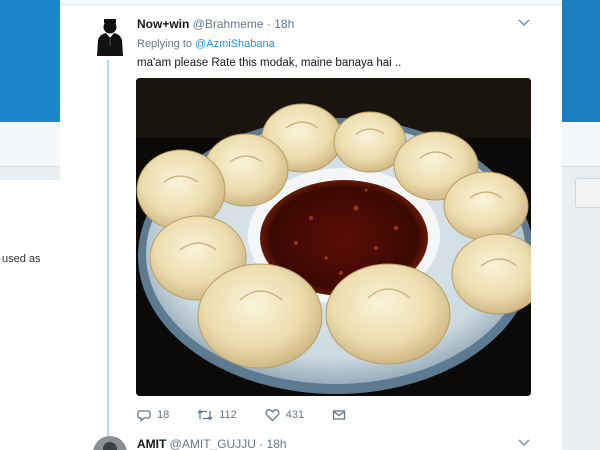  I want to click on modal-top-border, so click(311, 2).